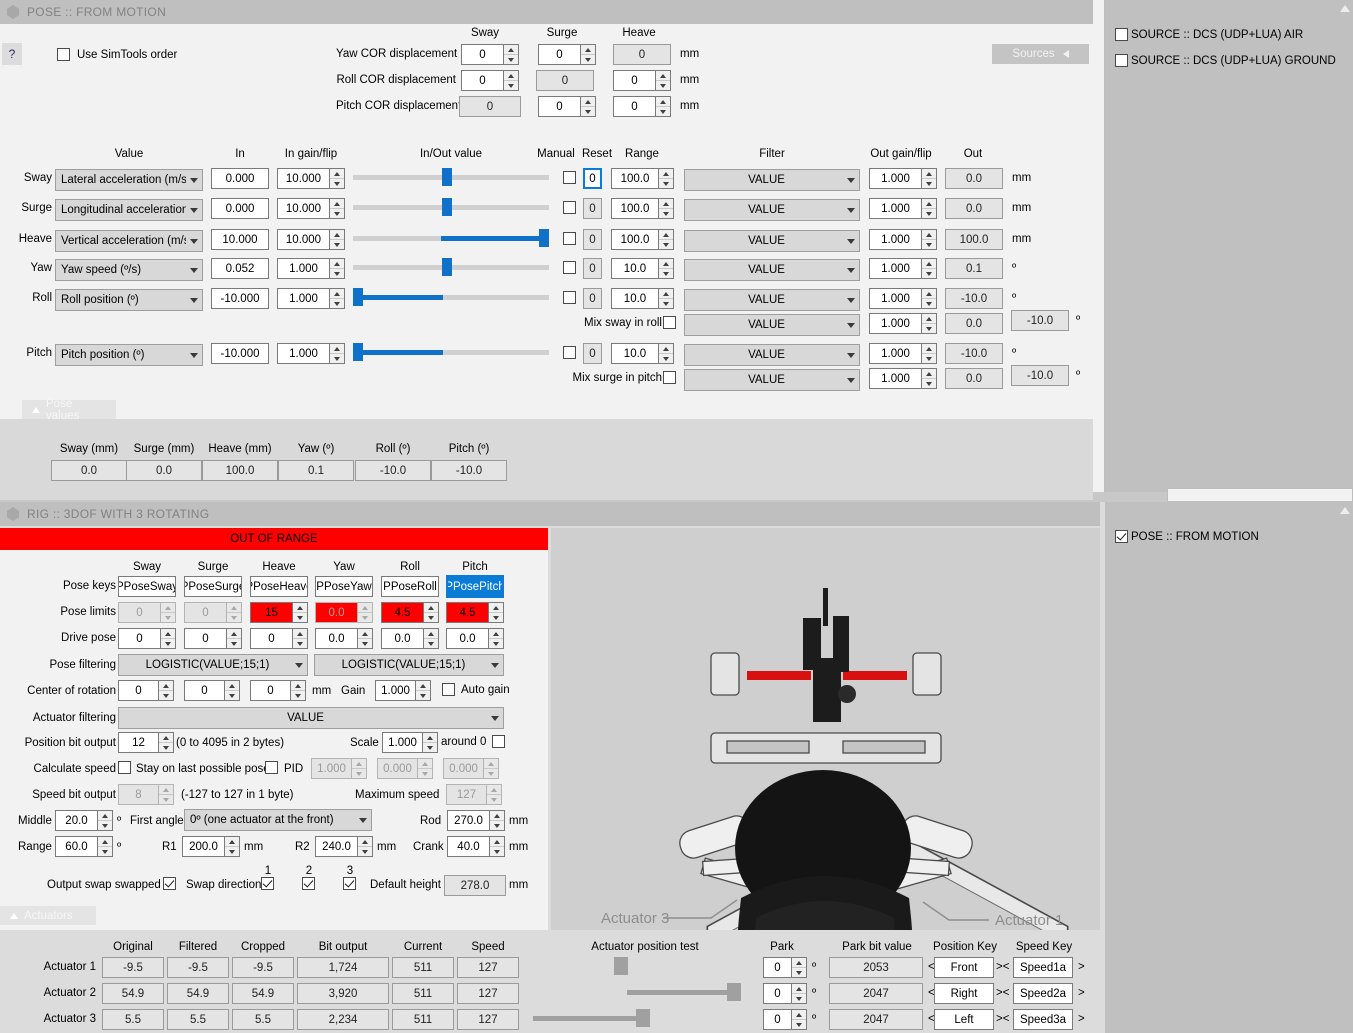 The height and width of the screenshot is (1033, 1353). I want to click on actuator-3-filtered: 5.5, so click(198, 1019).